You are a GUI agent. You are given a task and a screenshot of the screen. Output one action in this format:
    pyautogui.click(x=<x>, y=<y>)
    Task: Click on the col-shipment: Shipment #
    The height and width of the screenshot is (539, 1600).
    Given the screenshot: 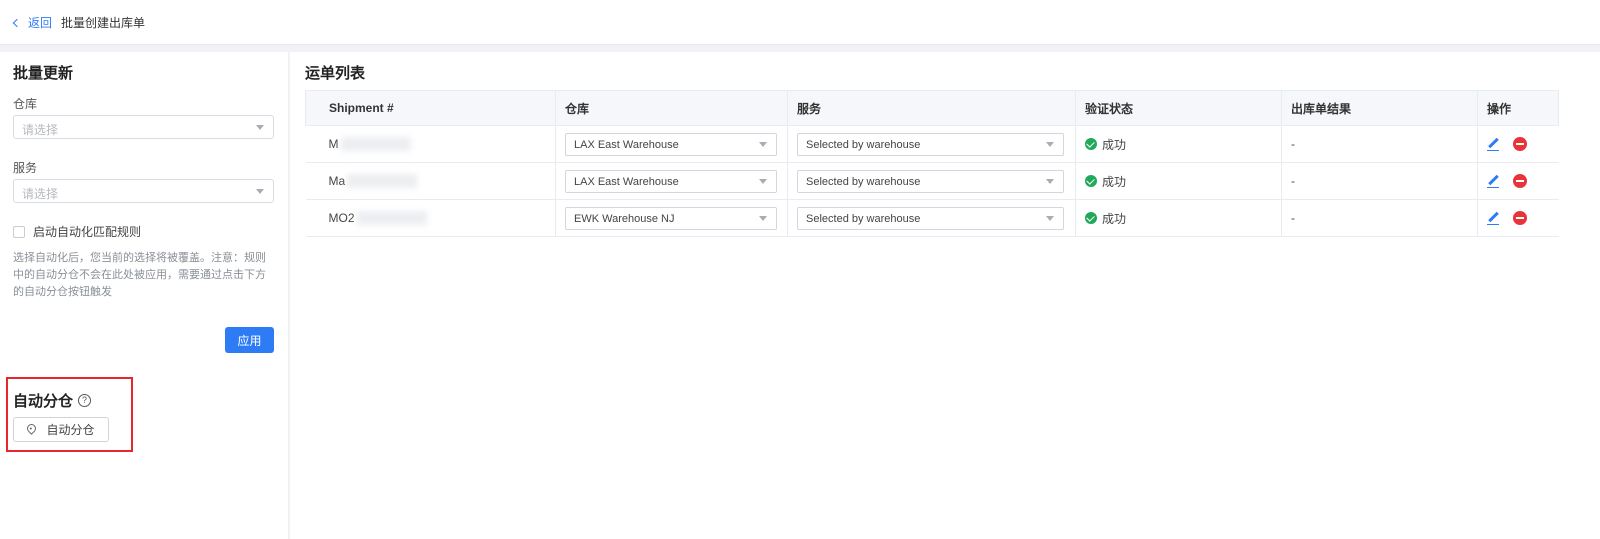 What is the action you would take?
    pyautogui.click(x=430, y=108)
    